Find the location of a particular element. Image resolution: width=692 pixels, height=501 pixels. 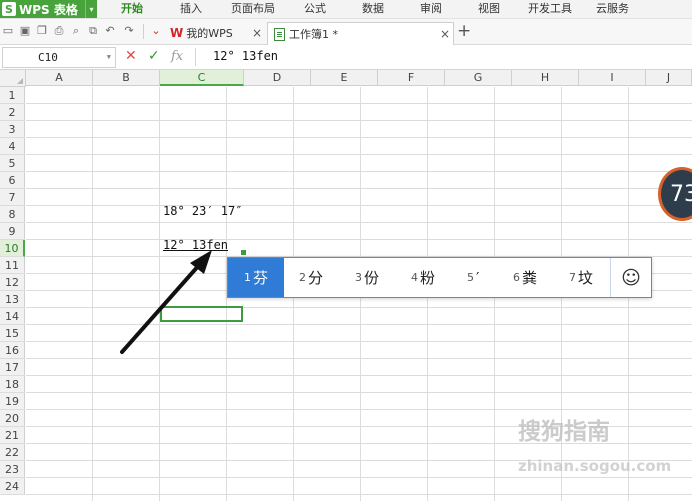

sogou-watermark: 搜狗指南 is located at coordinates (564, 432).